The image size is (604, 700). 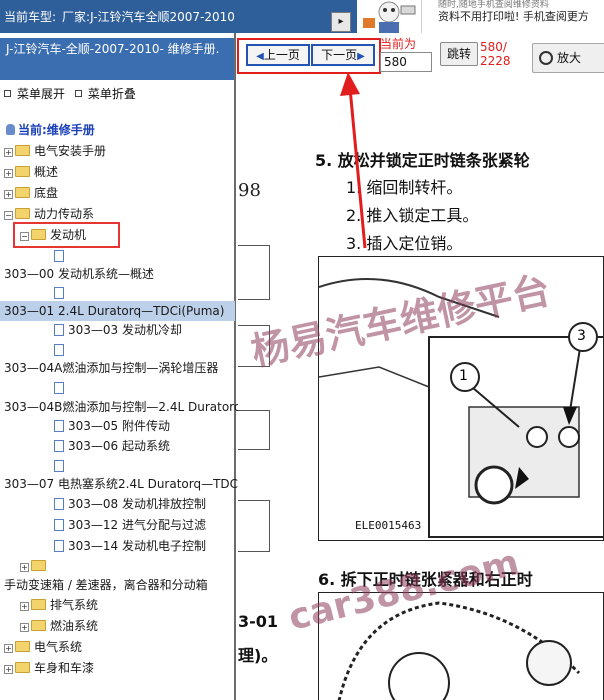 What do you see at coordinates (459, 54) in the screenshot?
I see `go-button: 跳转` at bounding box center [459, 54].